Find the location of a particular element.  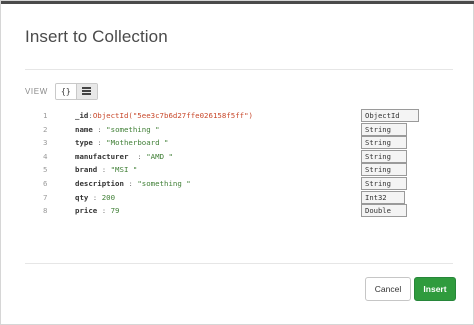

field-key: description is located at coordinates (99, 183).